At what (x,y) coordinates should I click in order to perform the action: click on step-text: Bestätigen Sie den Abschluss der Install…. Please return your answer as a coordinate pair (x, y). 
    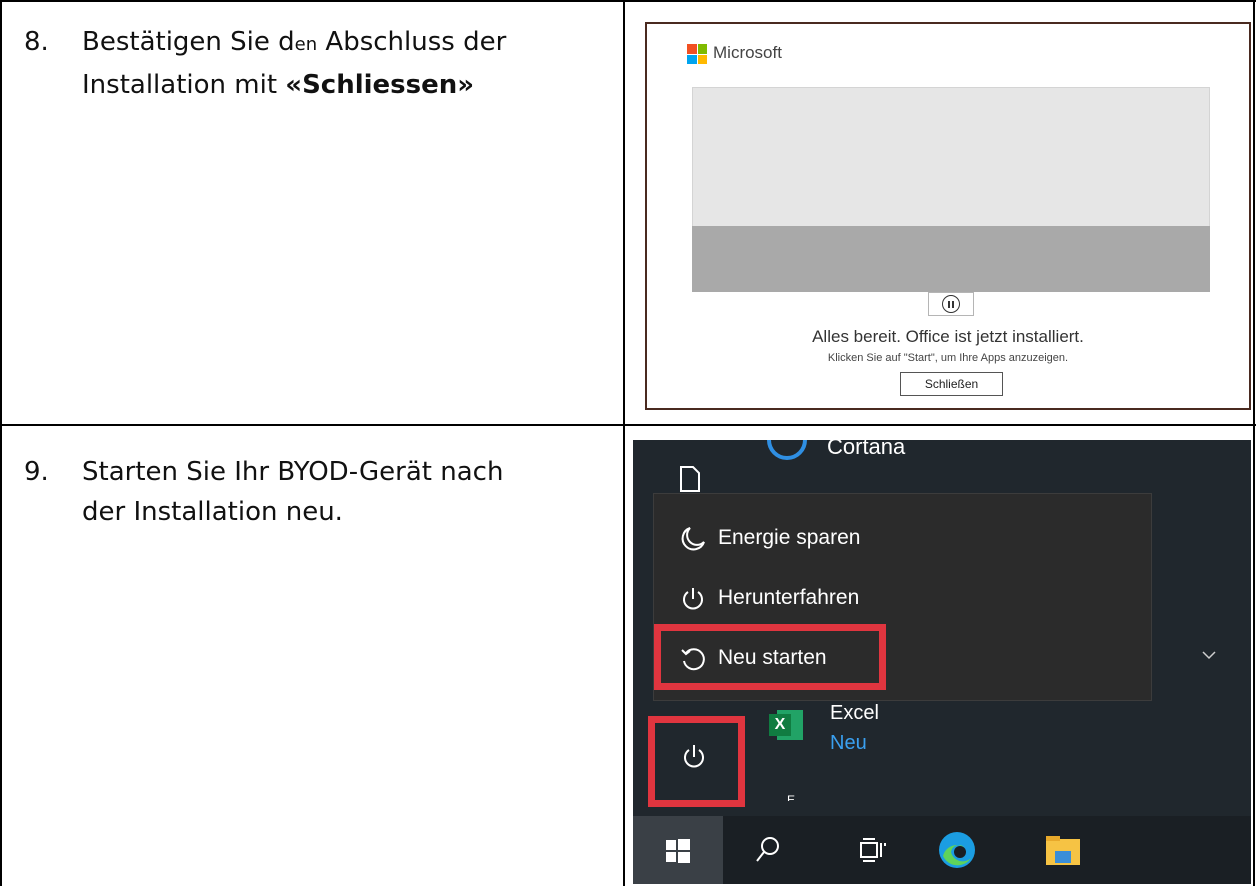
    Looking at the image, I should click on (294, 63).